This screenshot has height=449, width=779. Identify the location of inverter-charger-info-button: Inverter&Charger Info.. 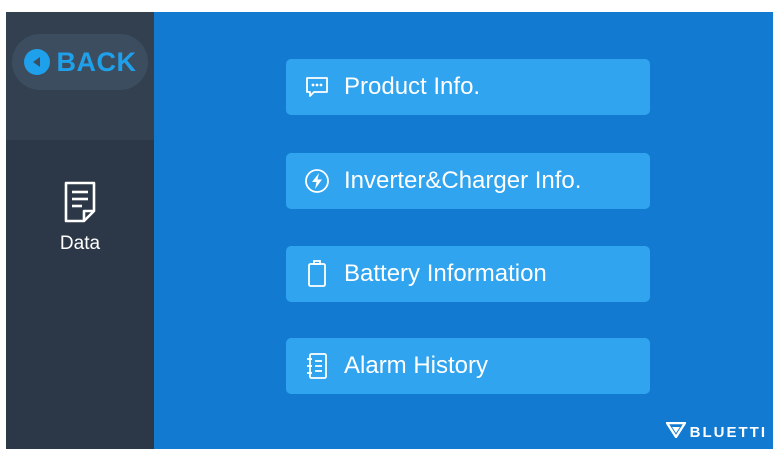
(468, 181).